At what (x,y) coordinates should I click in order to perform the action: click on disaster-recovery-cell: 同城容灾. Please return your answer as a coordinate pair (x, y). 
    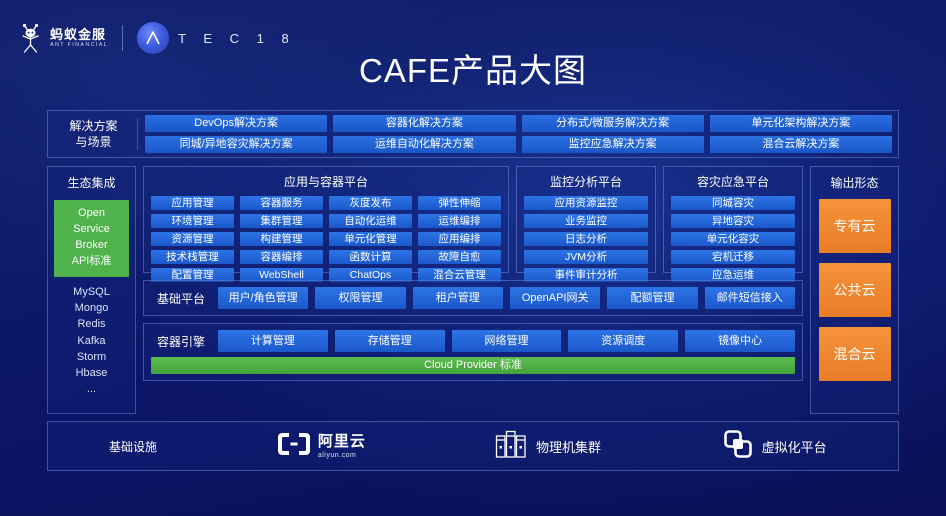
    Looking at the image, I should click on (733, 203).